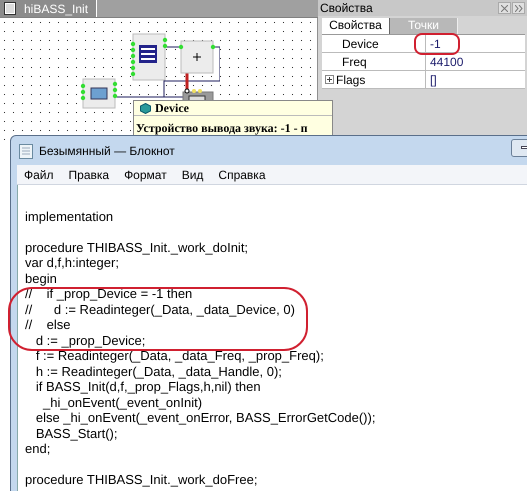 The image size is (527, 491). Describe the element at coordinates (48, 324) in the screenshot. I see `code-line: // else` at that location.